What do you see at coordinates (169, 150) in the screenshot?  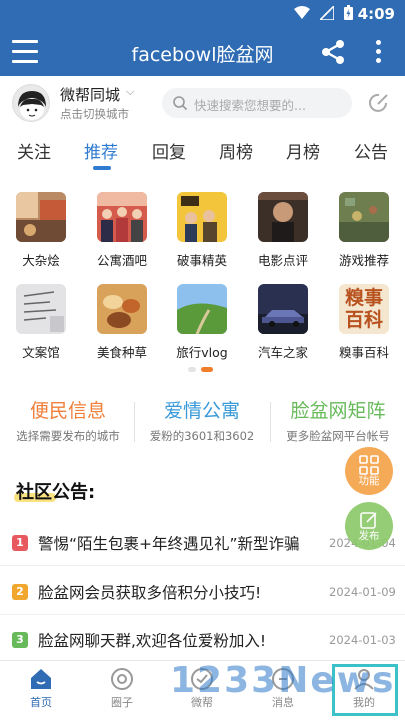 I see `tab-replies: 回复` at bounding box center [169, 150].